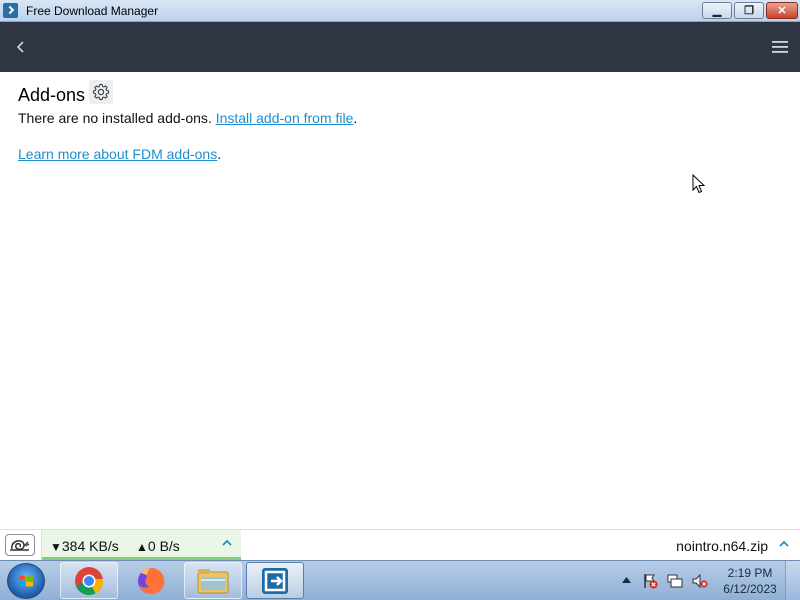  I want to click on close-button: ✕, so click(782, 10).